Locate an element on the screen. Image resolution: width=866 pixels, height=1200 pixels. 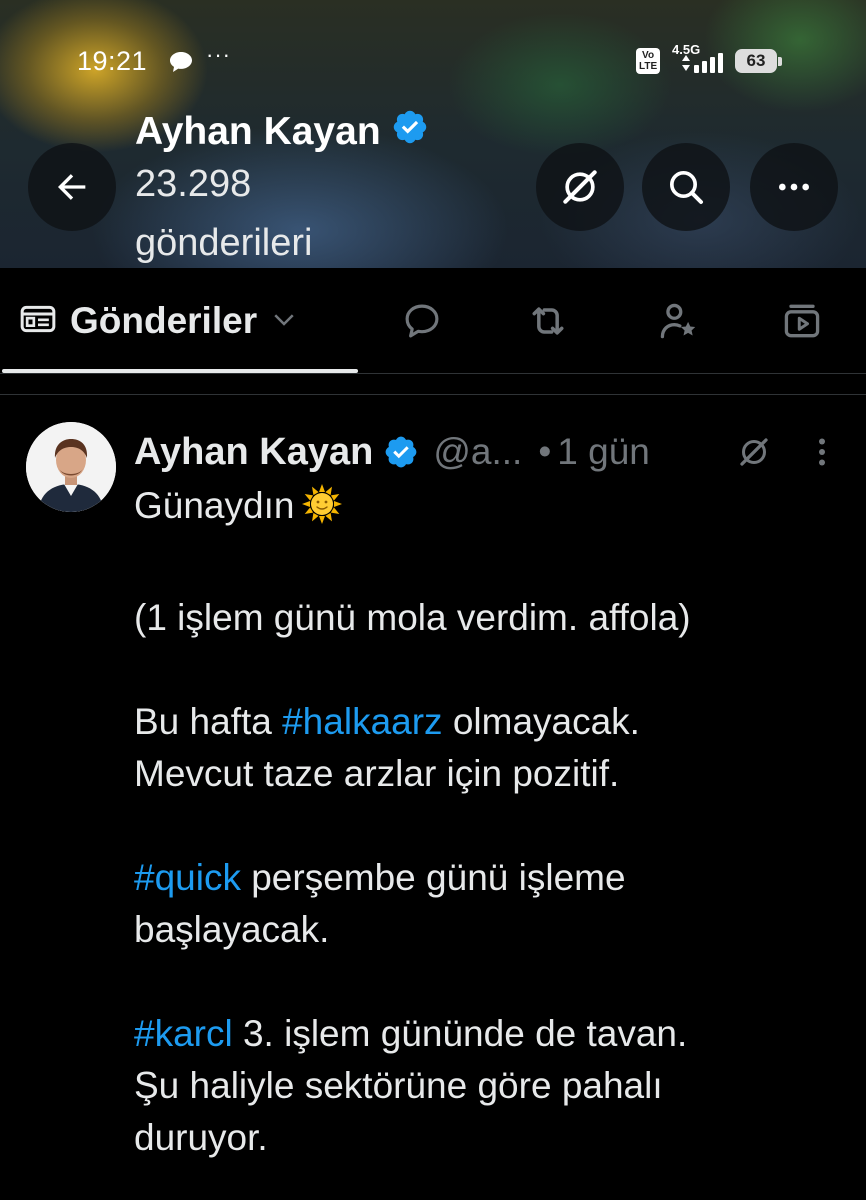
search-button is located at coordinates (686, 187).